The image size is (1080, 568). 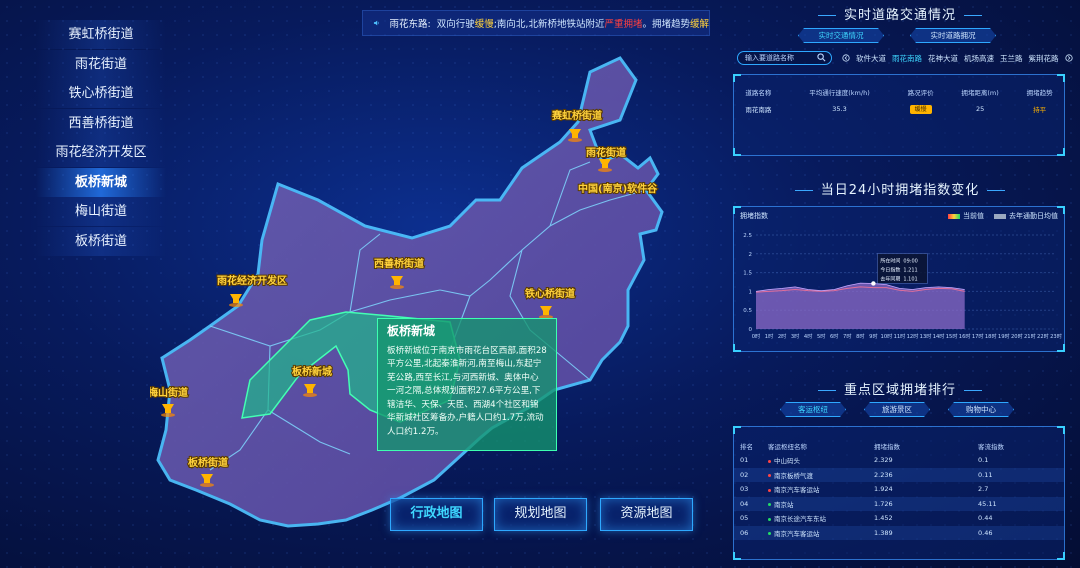 What do you see at coordinates (834, 336) in the screenshot?
I see `x-tick-label: 6时` at bounding box center [834, 336].